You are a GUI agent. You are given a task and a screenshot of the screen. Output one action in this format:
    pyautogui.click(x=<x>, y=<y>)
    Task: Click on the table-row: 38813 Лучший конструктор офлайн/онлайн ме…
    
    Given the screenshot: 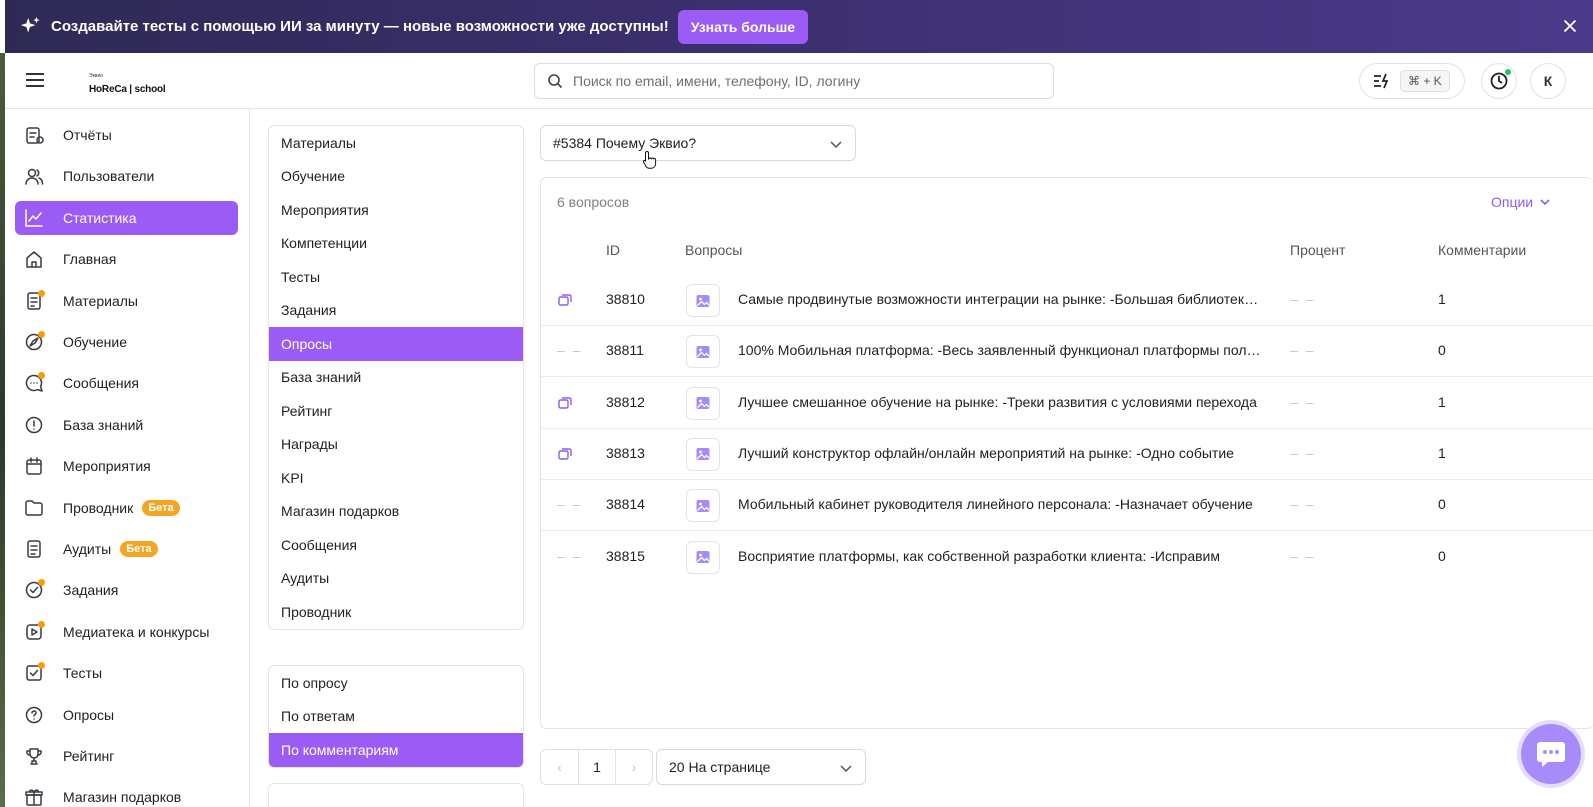 What is the action you would take?
    pyautogui.click(x=1067, y=454)
    